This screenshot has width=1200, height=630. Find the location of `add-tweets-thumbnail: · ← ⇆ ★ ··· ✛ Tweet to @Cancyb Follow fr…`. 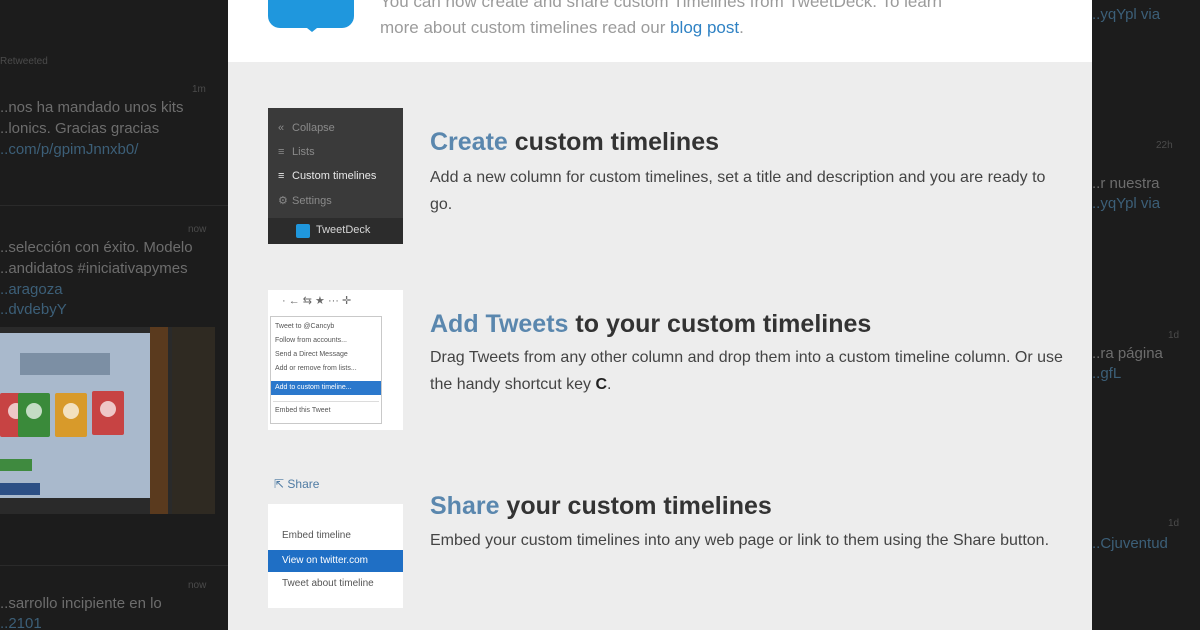

add-tweets-thumbnail: · ← ⇆ ★ ··· ✛ Tweet to @Cancyb Follow fr… is located at coordinates (335, 360).